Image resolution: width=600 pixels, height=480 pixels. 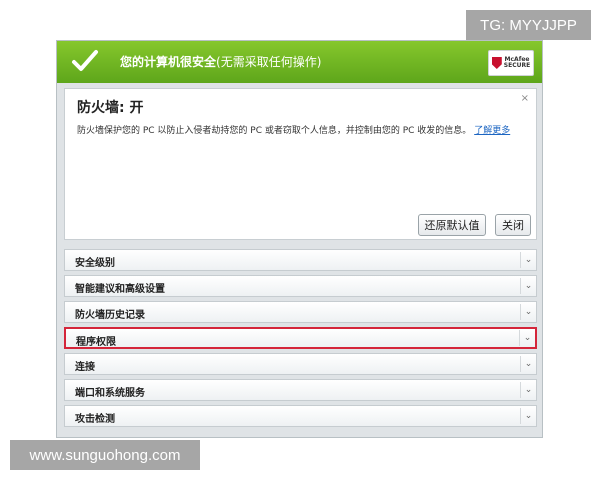 What do you see at coordinates (221, 62) in the screenshot?
I see `status-text: 您的计算机很安全(无需采取任何操作)` at bounding box center [221, 62].